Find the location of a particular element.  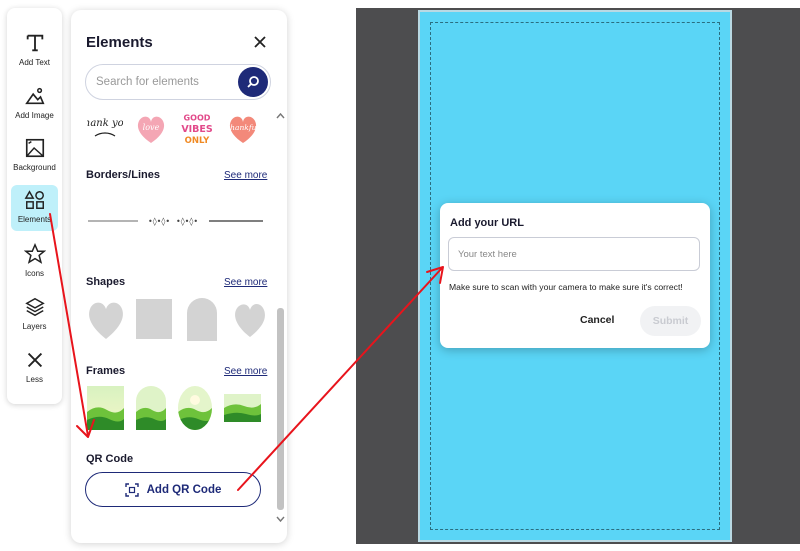

rail-icons: Icons is located at coordinates (34, 262).